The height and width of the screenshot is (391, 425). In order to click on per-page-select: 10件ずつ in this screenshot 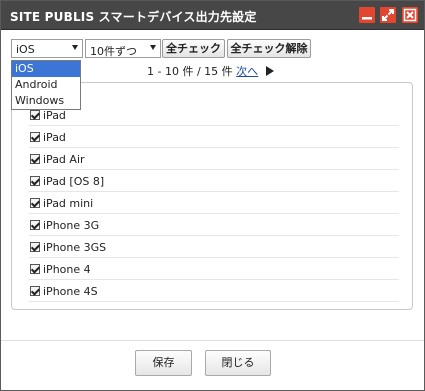, I will do `click(123, 48)`.